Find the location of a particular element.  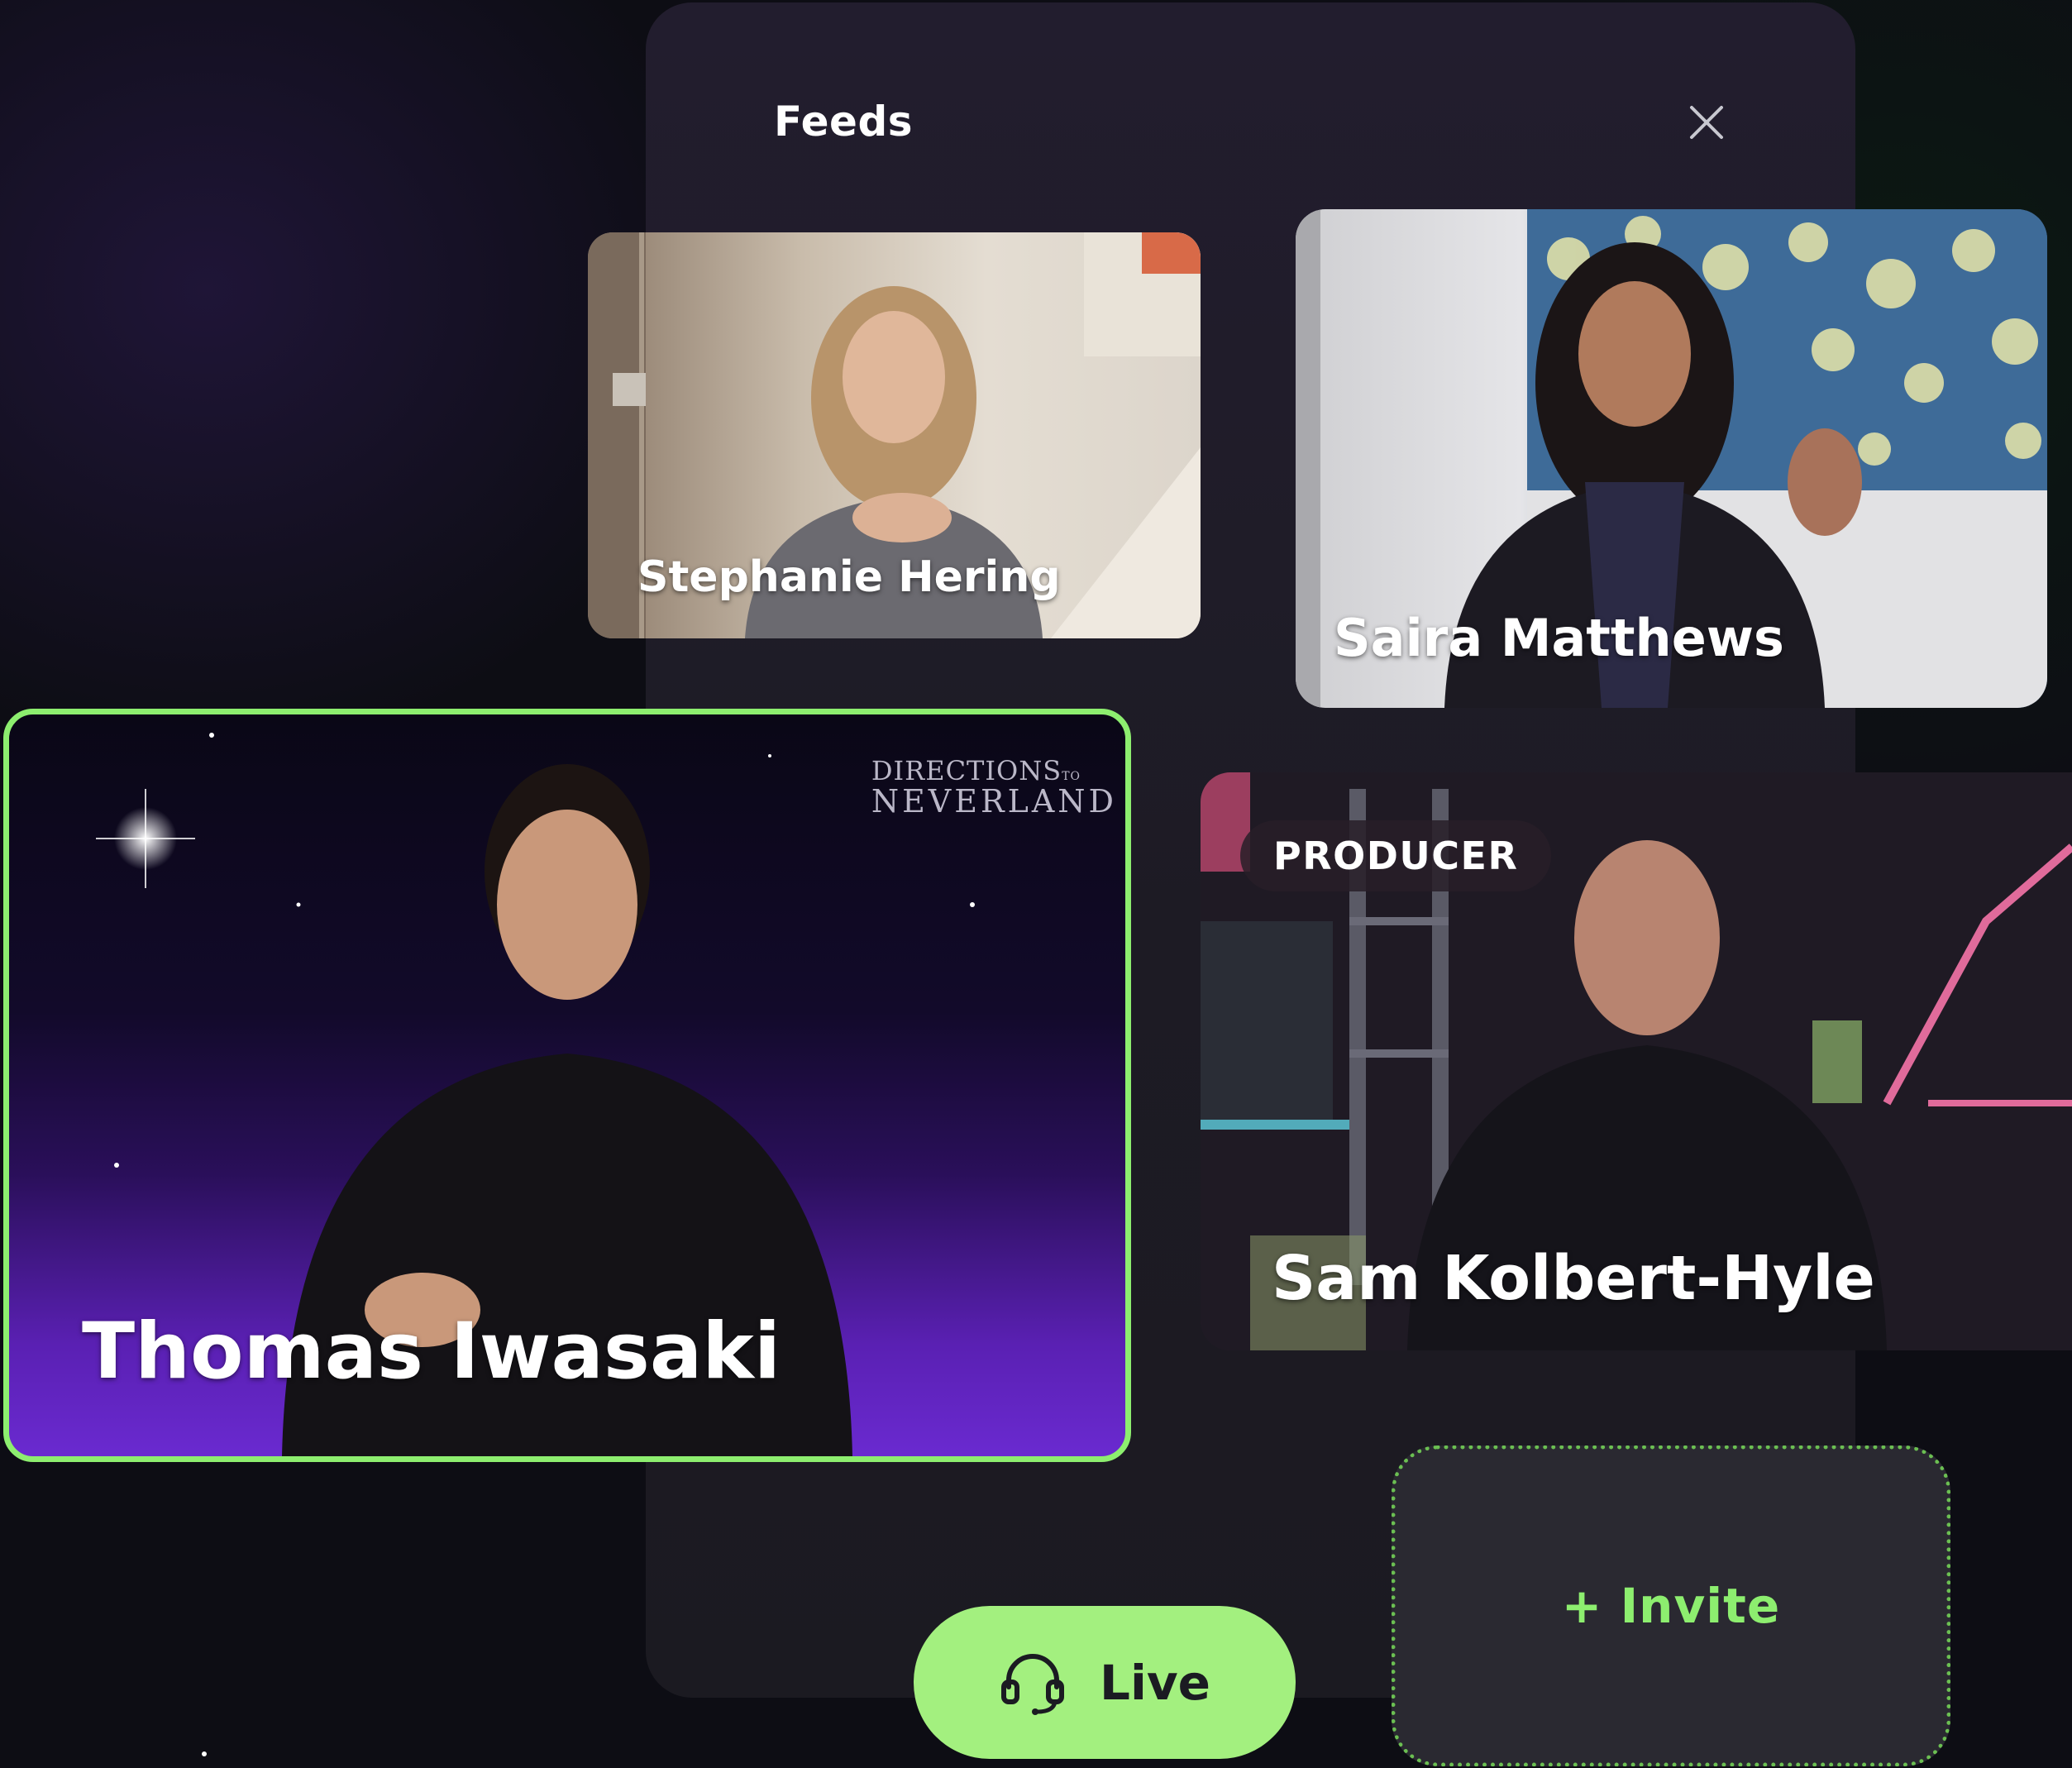

live-label: Live is located at coordinates (1155, 1682).